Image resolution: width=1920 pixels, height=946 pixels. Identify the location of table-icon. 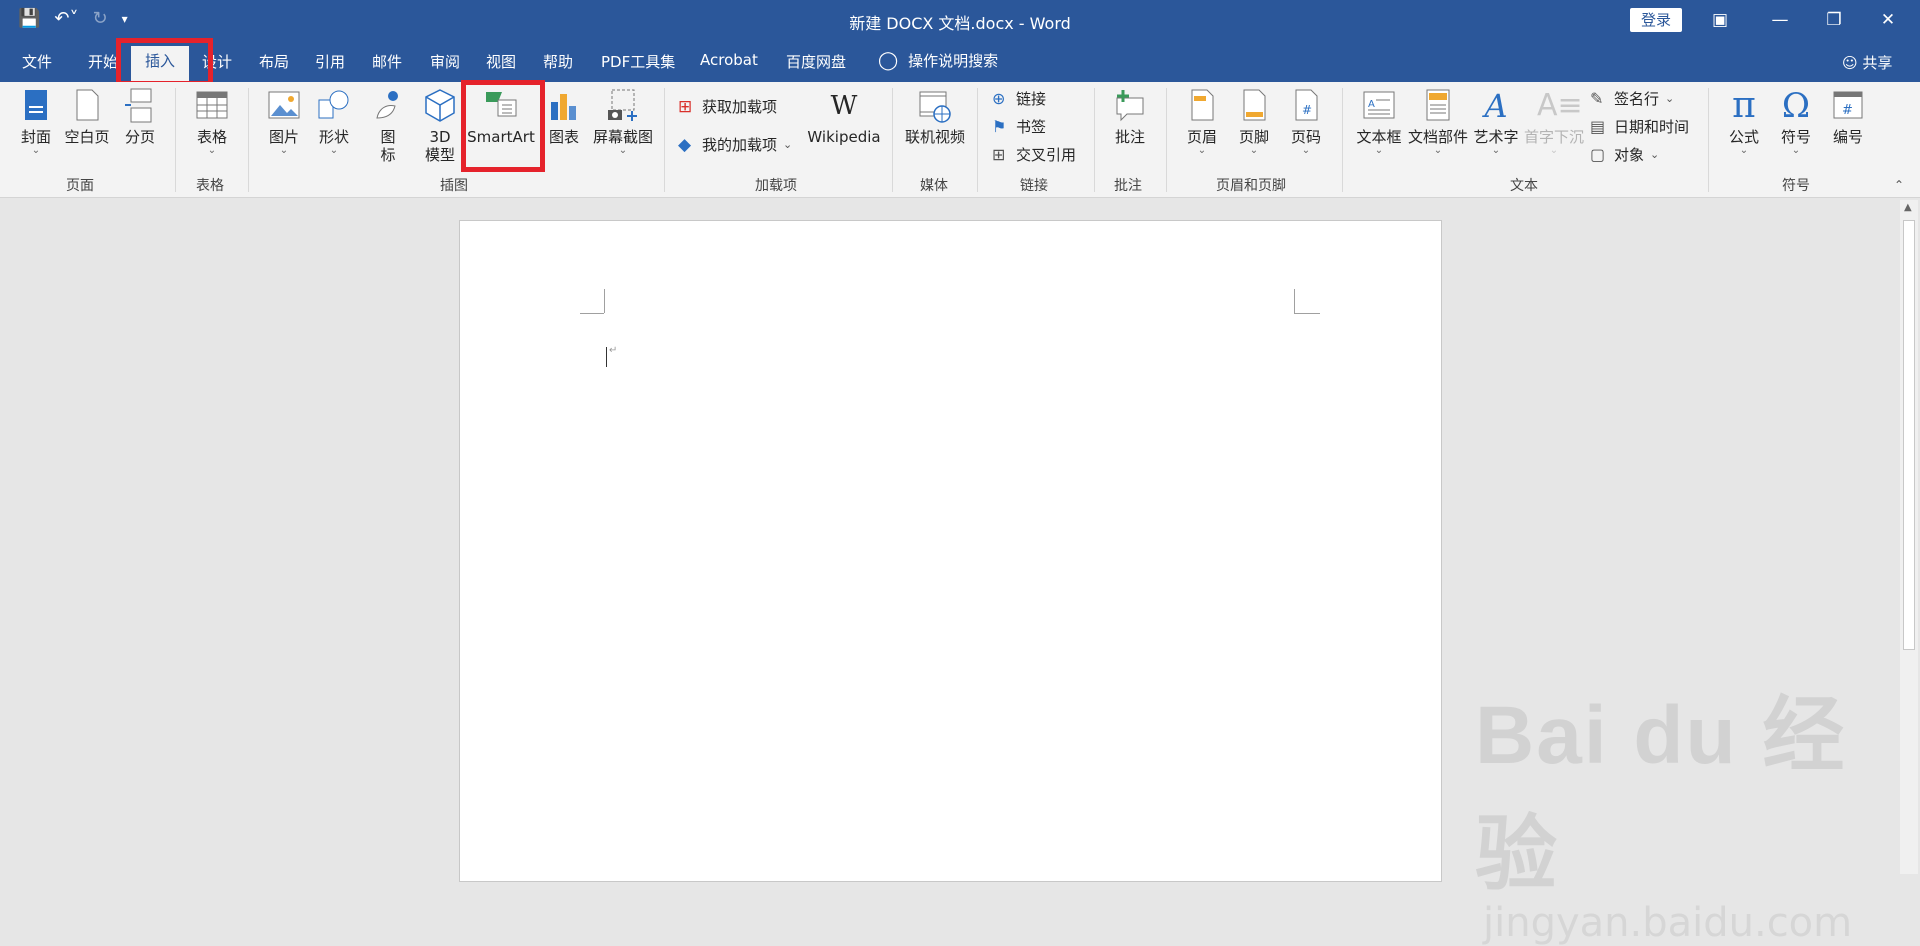
(212, 105).